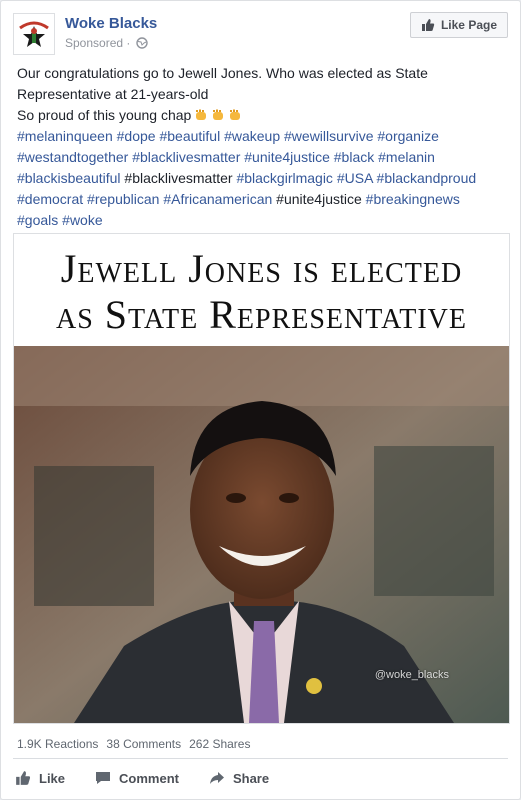 The image size is (521, 800). Describe the element at coordinates (37, 220) in the screenshot. I see `hashtag-link: #goals` at that location.